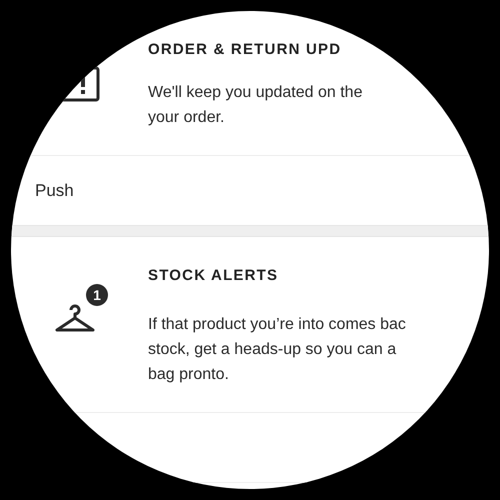 The height and width of the screenshot is (500, 500). Describe the element at coordinates (245, 50) in the screenshot. I see `section-title: ORDER & RETURN UPD` at that location.